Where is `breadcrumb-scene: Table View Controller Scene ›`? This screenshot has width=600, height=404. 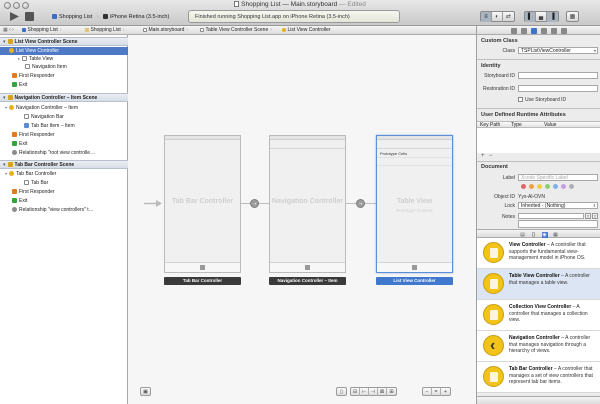
breadcrumb-scene: Table View Controller Scene › is located at coordinates (236, 30).